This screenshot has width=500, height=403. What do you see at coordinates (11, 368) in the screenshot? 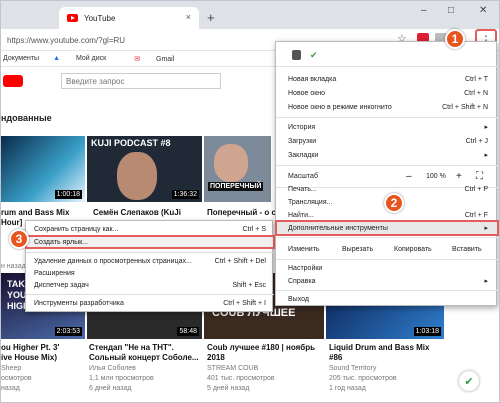
I see `channel-name: Sheep` at bounding box center [11, 368].